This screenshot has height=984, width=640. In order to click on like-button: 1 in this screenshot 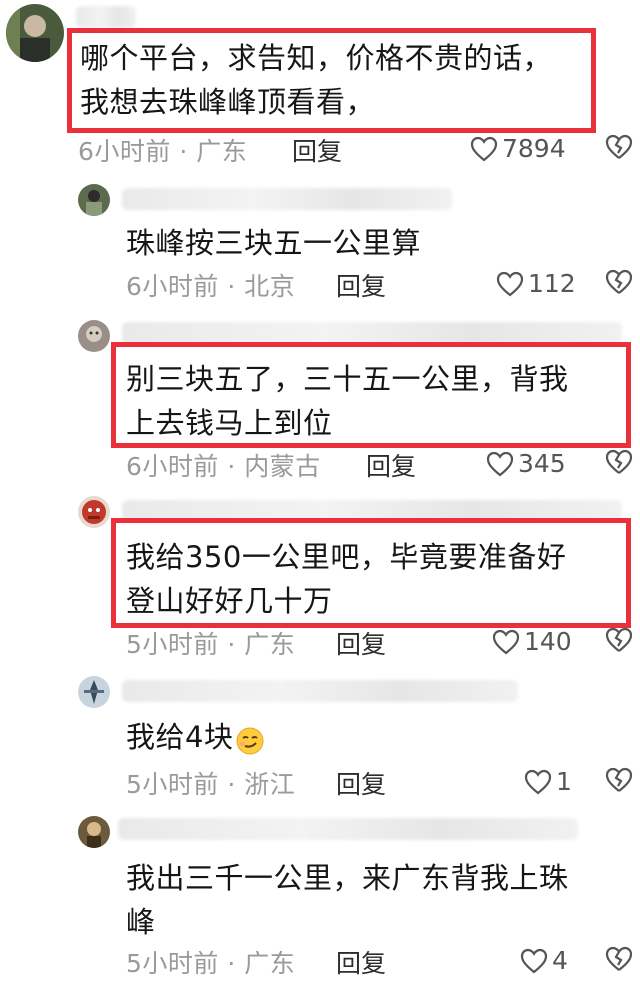, I will do `click(548, 781)`.